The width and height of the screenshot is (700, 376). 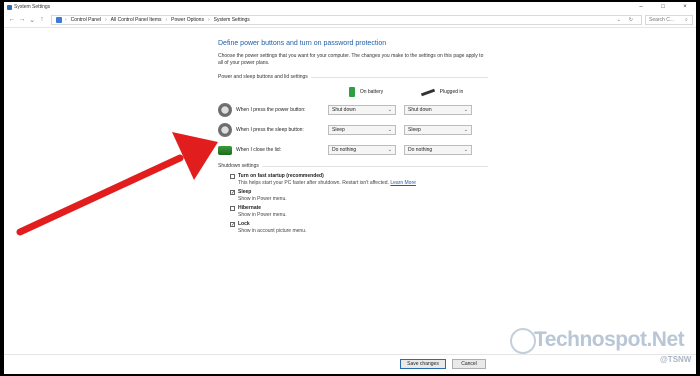 What do you see at coordinates (271, 110) in the screenshot?
I see `power-button-label: When I press the power button:` at bounding box center [271, 110].